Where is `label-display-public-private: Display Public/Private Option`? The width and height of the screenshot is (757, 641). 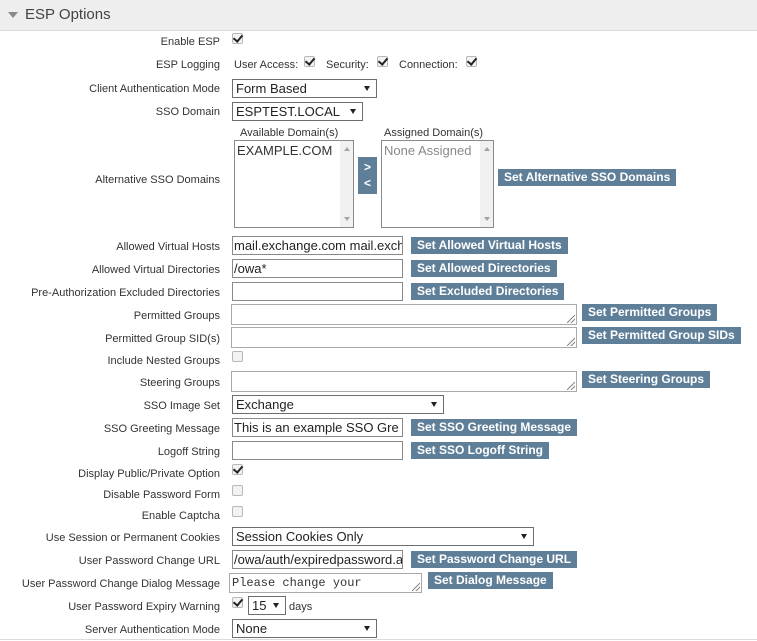
label-display-public-private: Display Public/Private Option is located at coordinates (149, 474).